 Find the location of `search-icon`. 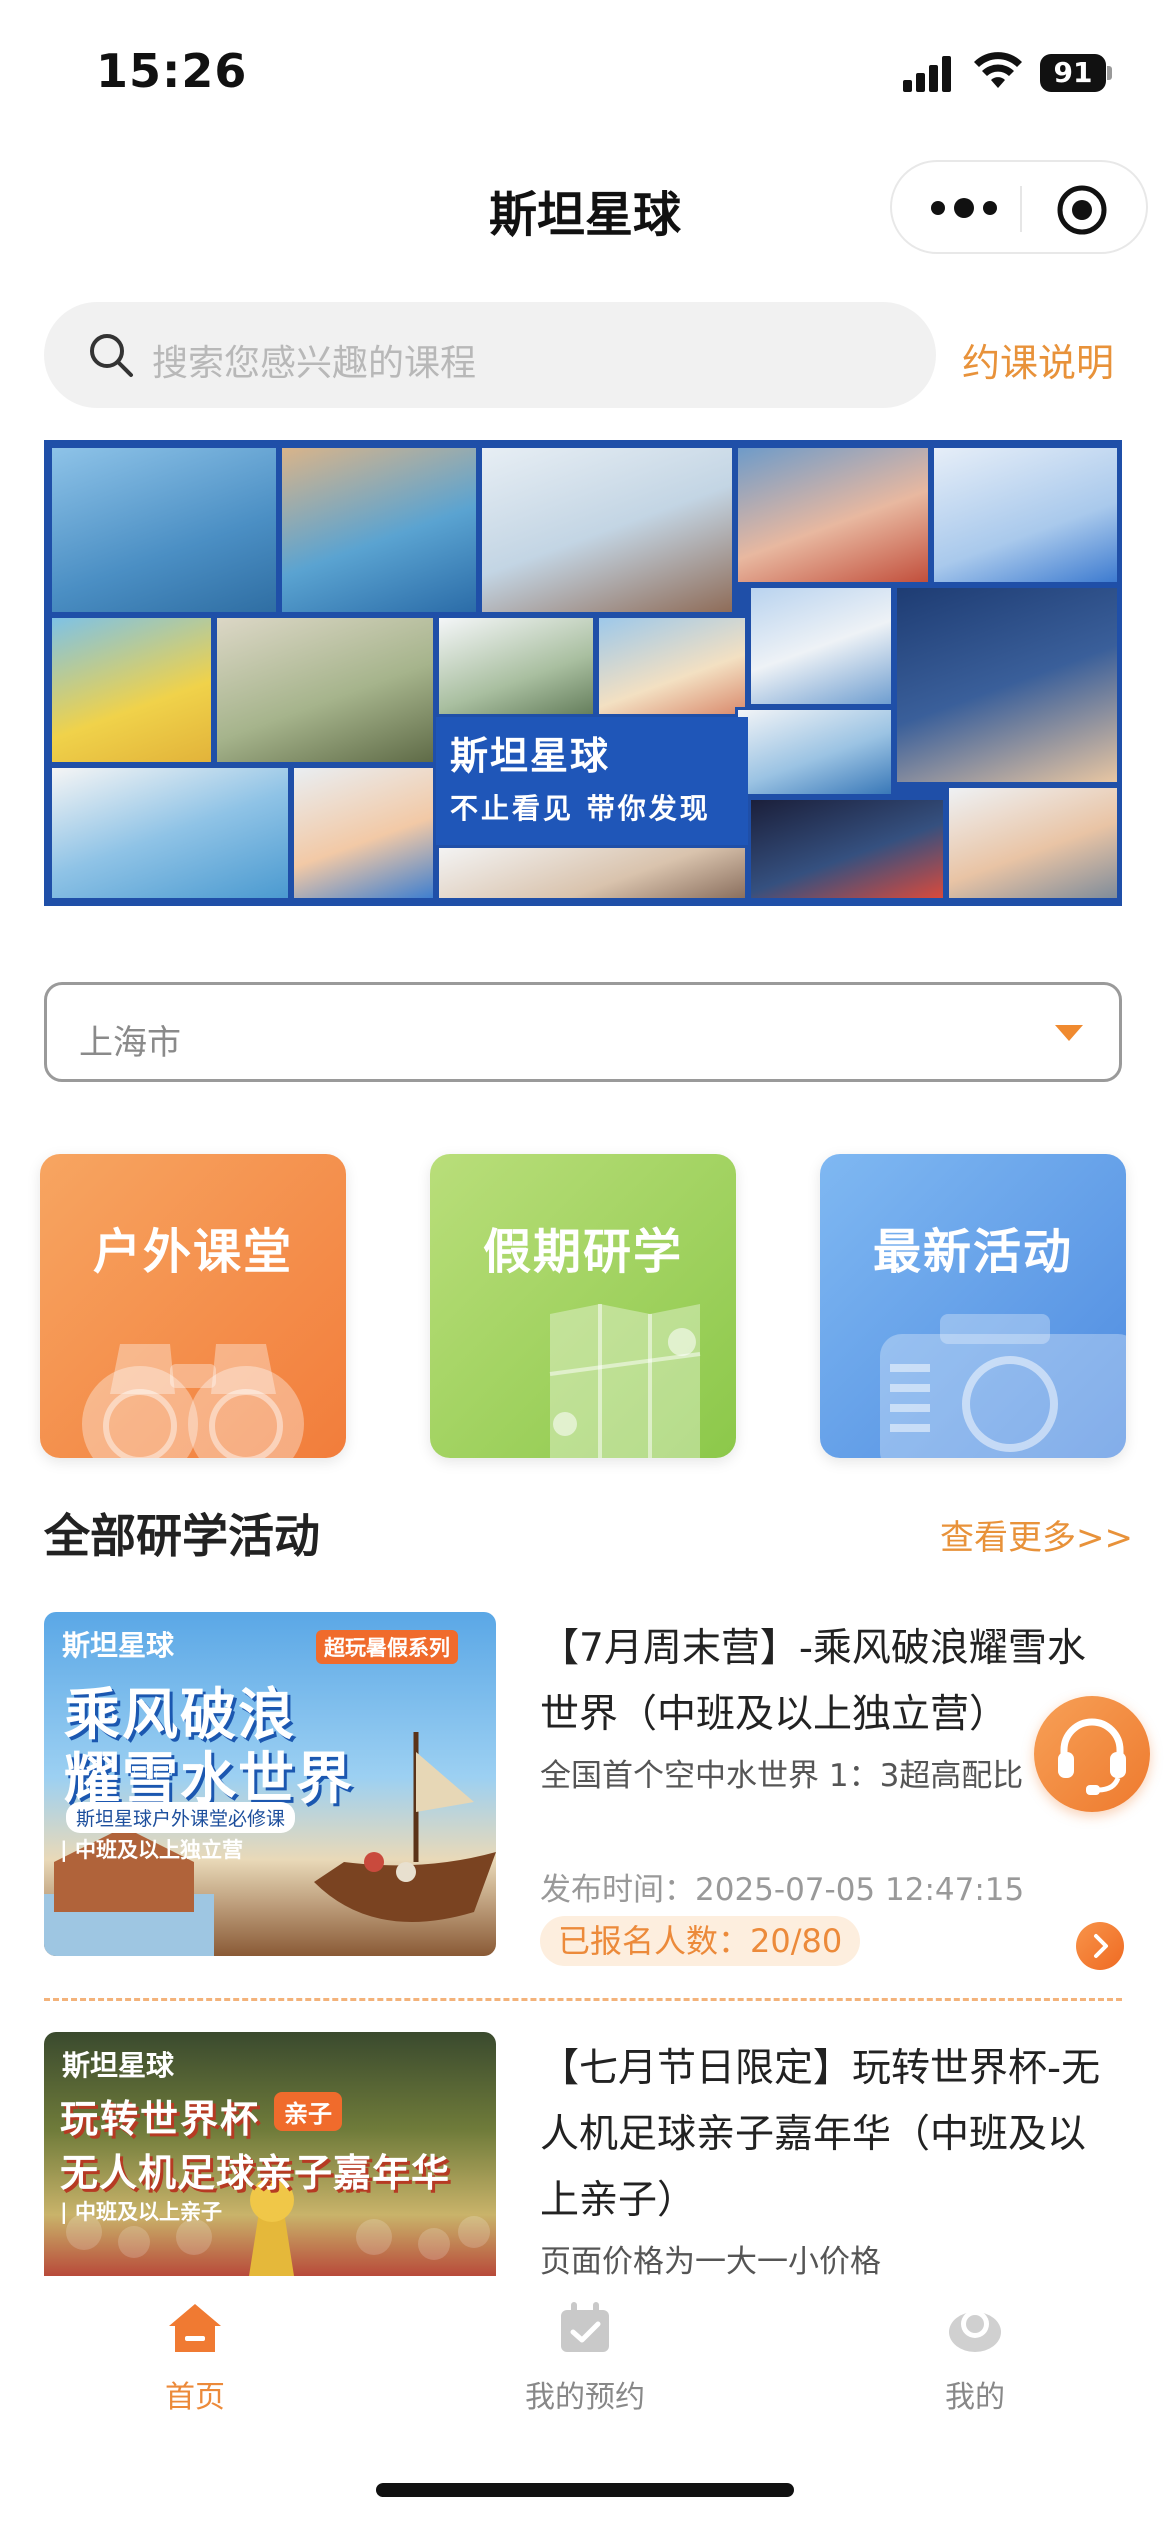

search-icon is located at coordinates (111, 355).